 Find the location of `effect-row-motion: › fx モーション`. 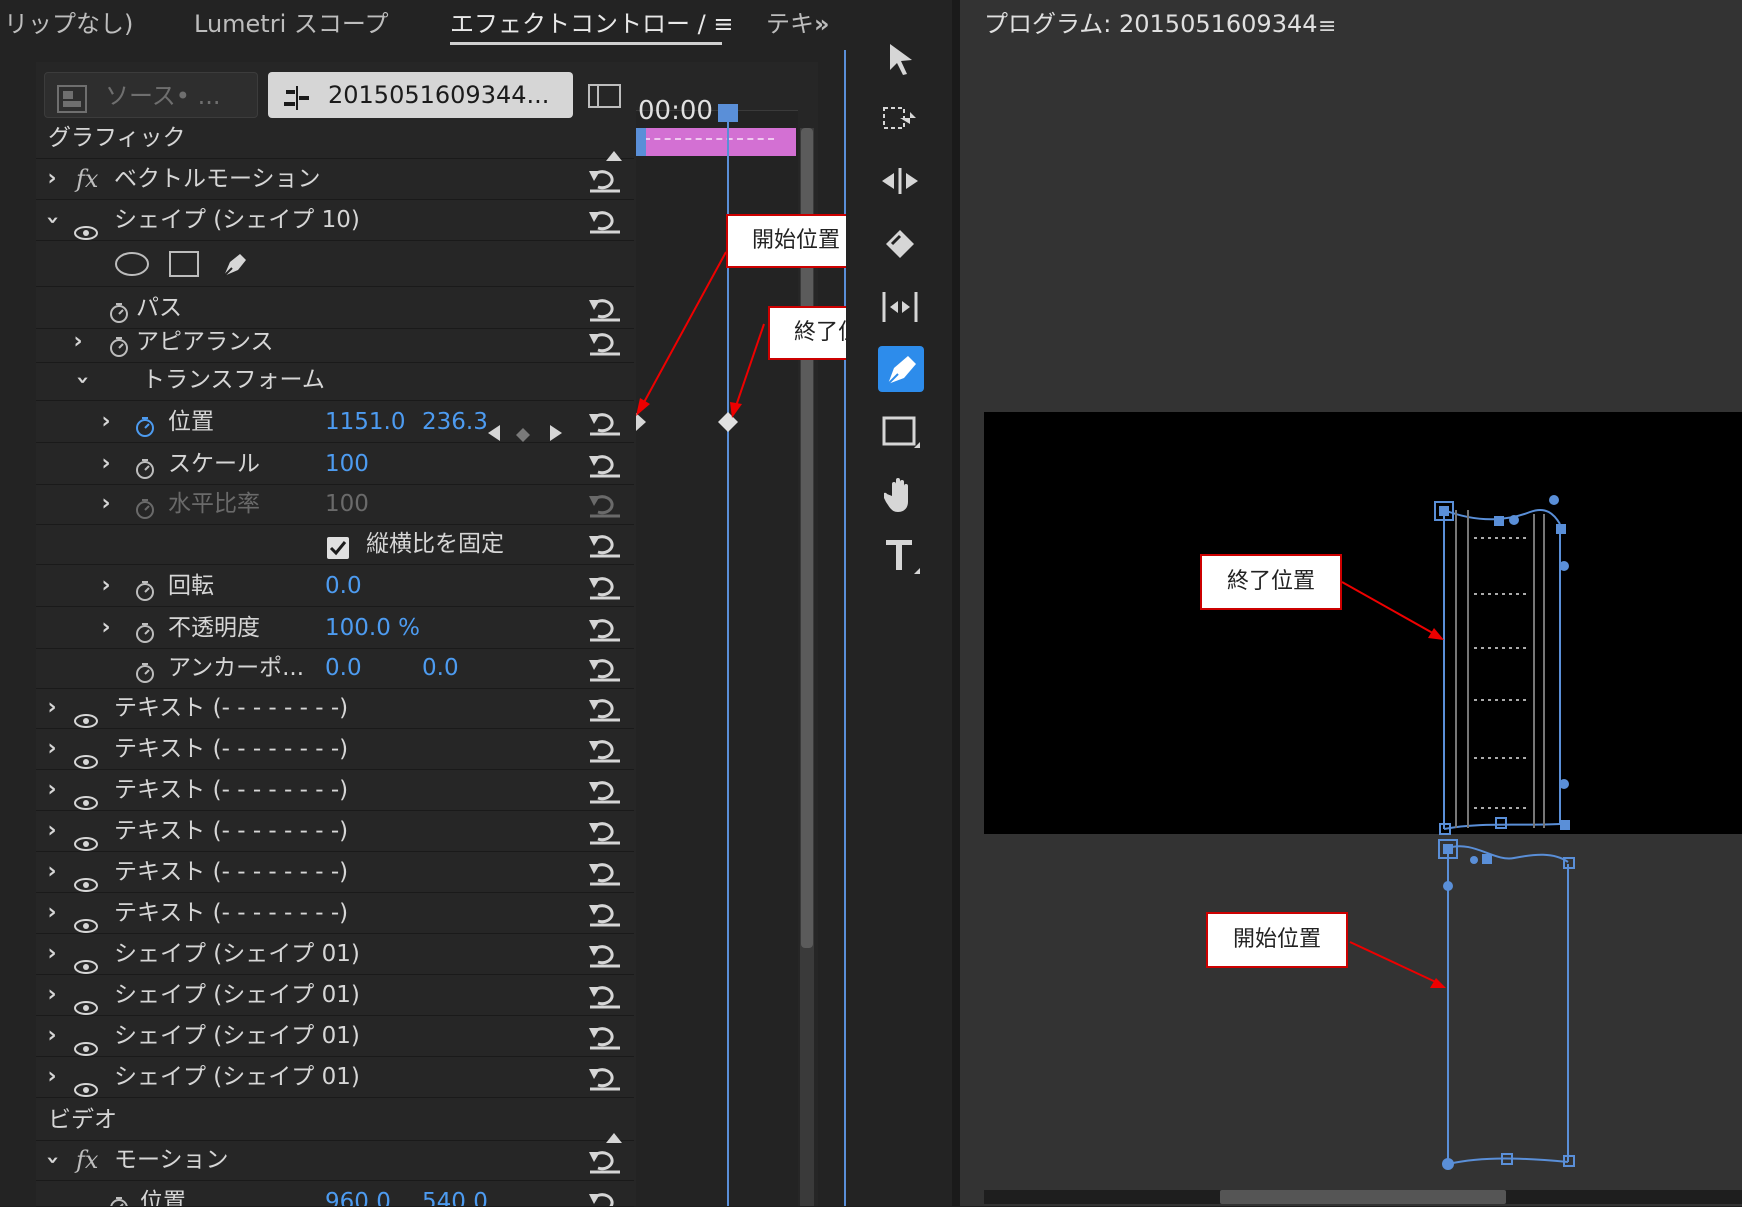

effect-row-motion: › fx モーション is located at coordinates (335, 1160).